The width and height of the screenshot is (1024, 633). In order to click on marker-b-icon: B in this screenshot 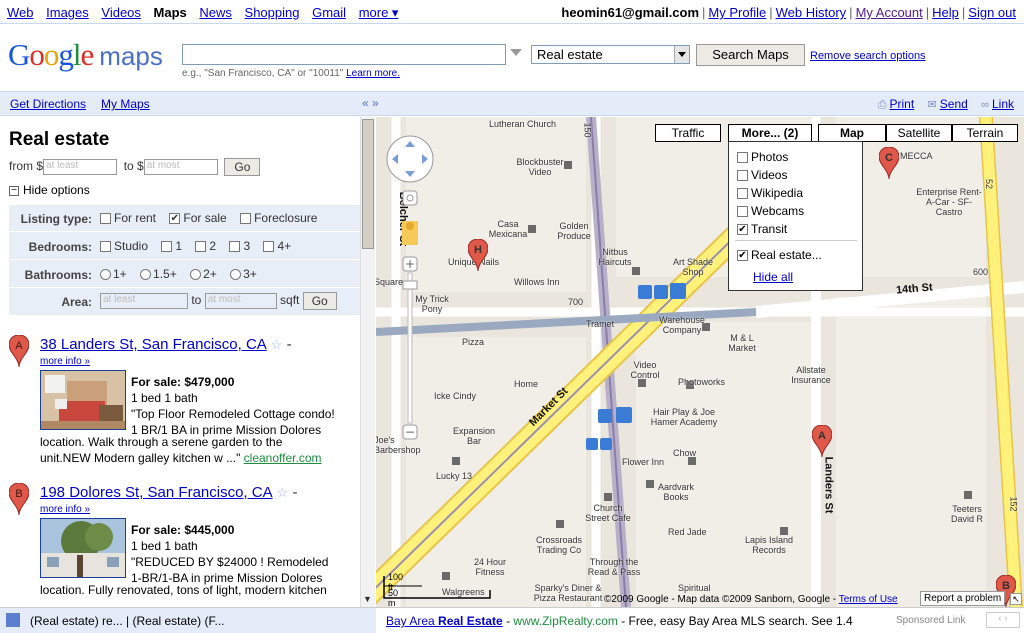, I will do `click(19, 499)`.